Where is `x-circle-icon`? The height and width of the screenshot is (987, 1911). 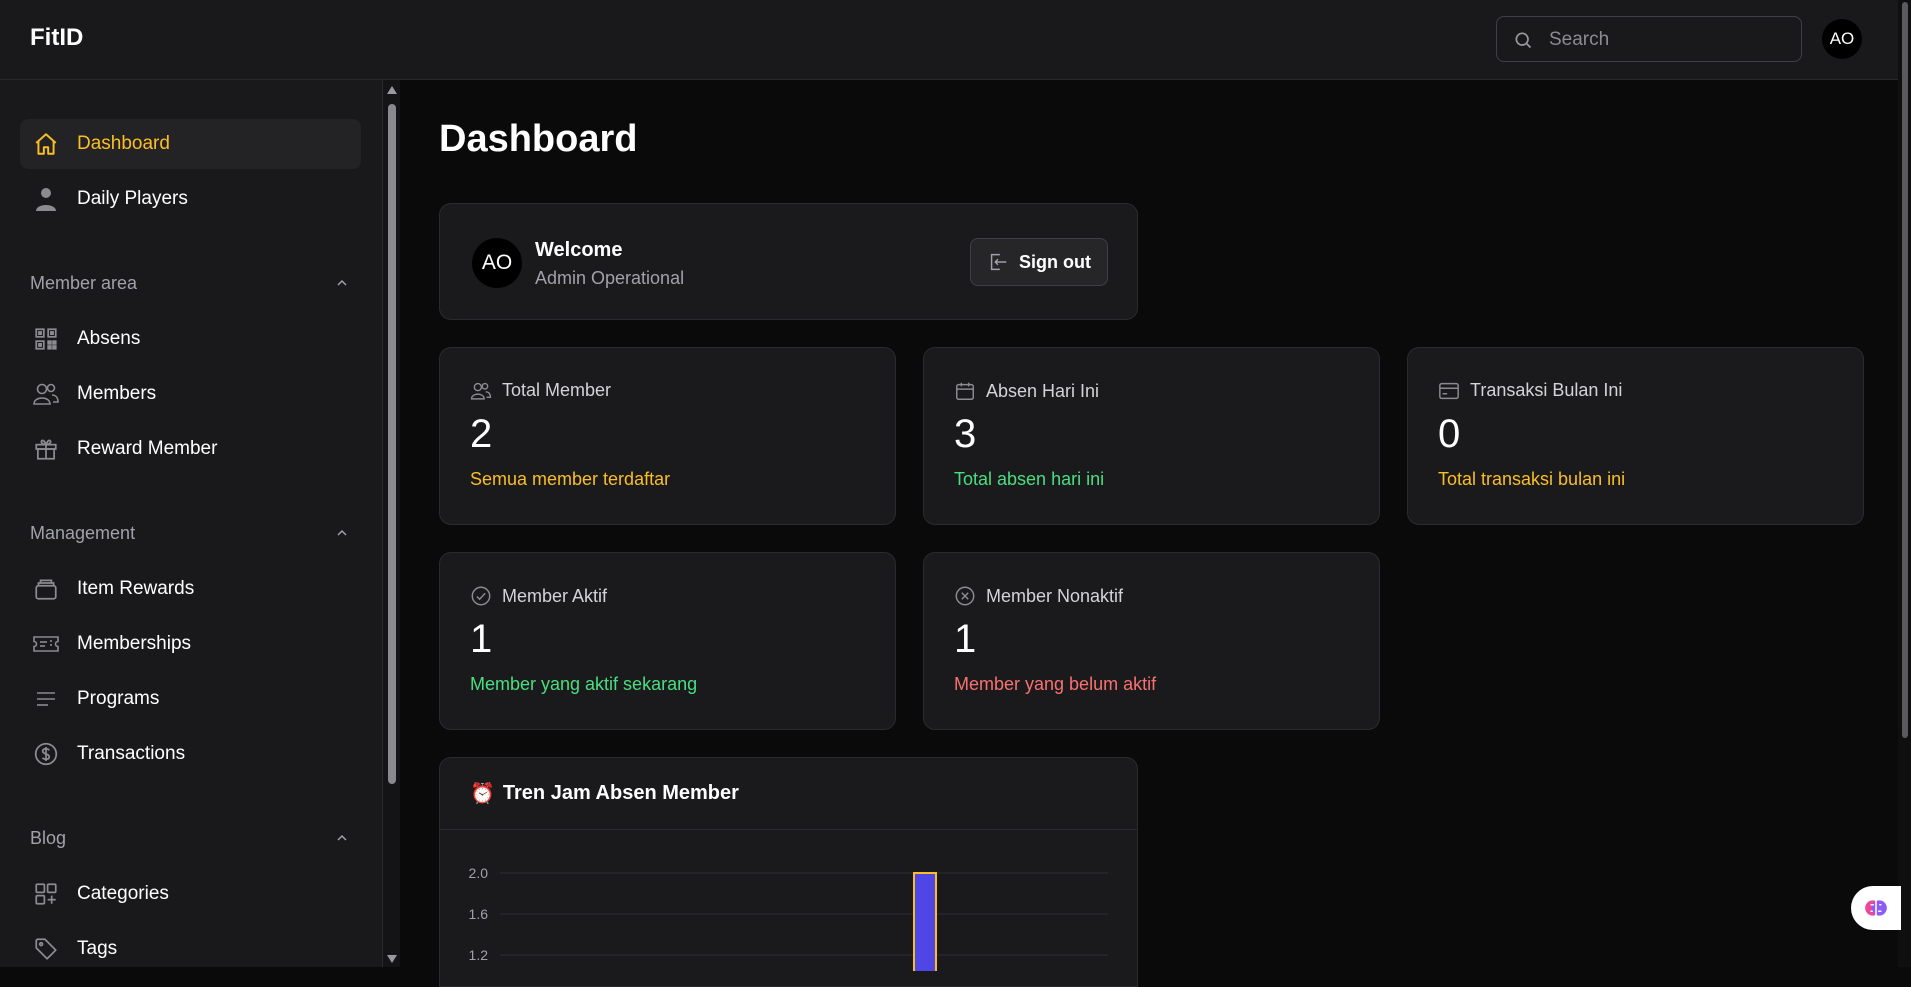
x-circle-icon is located at coordinates (965, 596).